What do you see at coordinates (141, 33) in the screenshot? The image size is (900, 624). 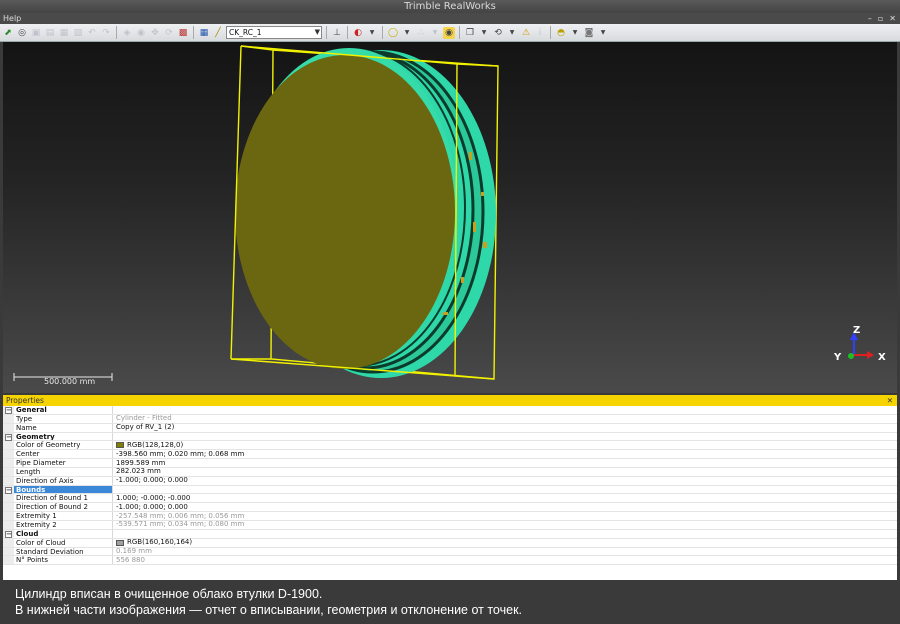 I see `zoom-icon: ◉` at bounding box center [141, 33].